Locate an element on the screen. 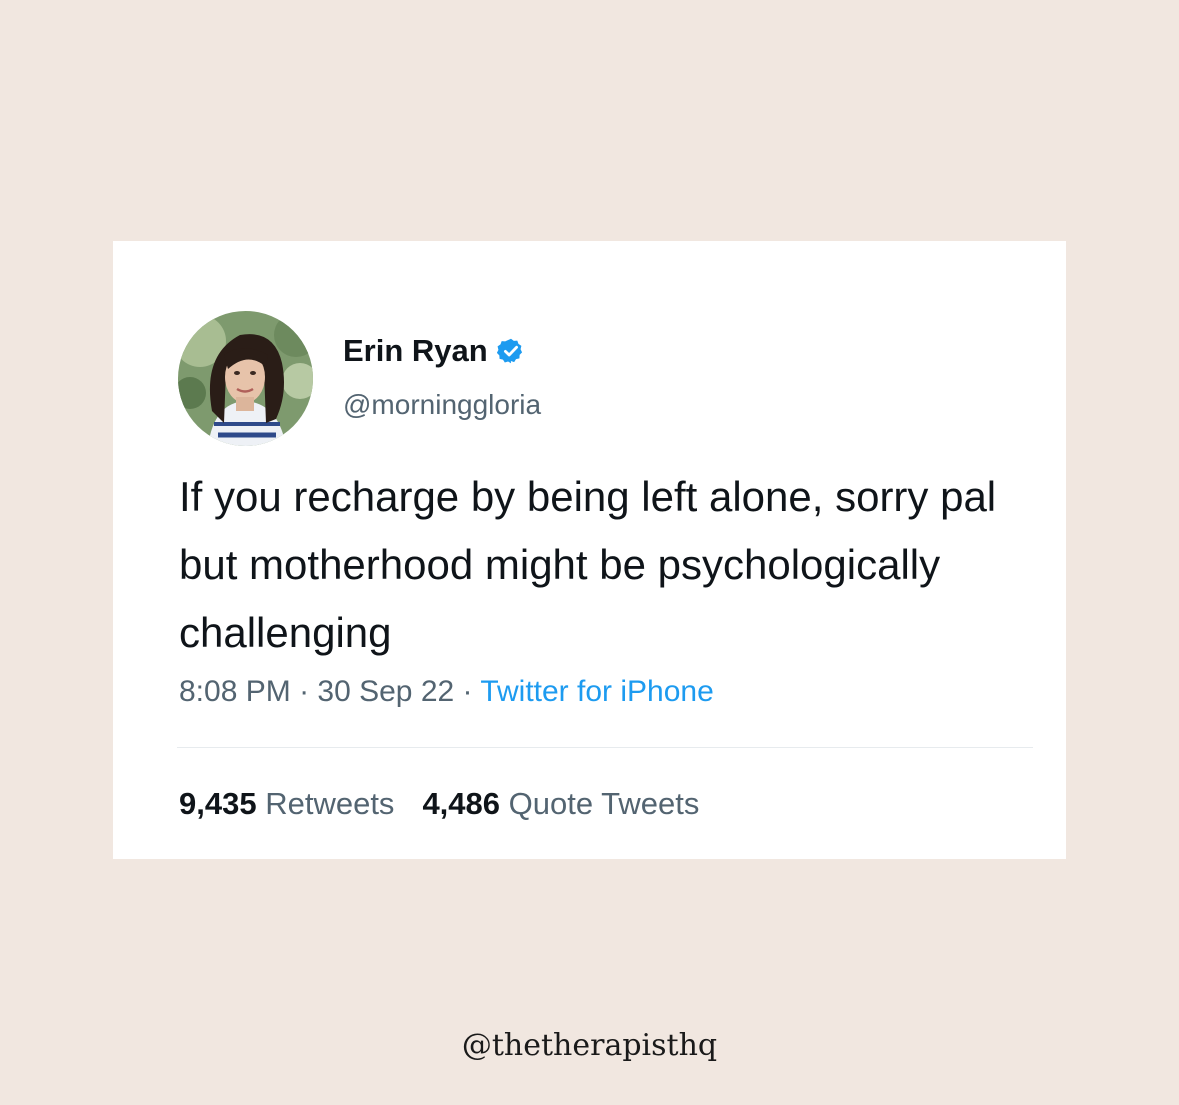  tweet-time: 8:08 PM is located at coordinates (235, 691).